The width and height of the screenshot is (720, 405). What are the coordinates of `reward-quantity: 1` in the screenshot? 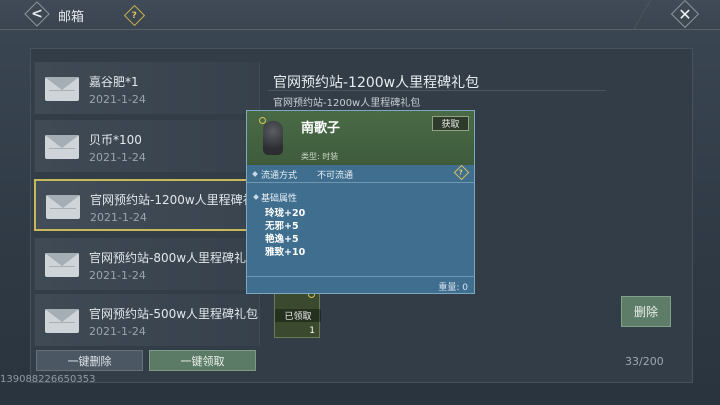 It's located at (312, 331).